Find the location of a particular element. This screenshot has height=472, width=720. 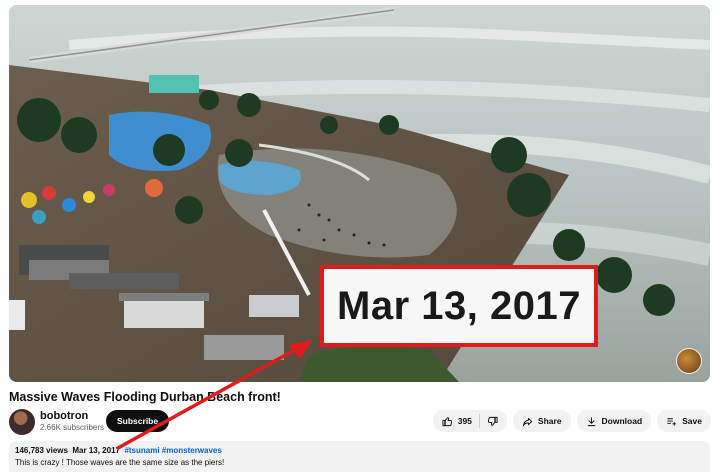

channel-name: bobotron is located at coordinates (64, 416).